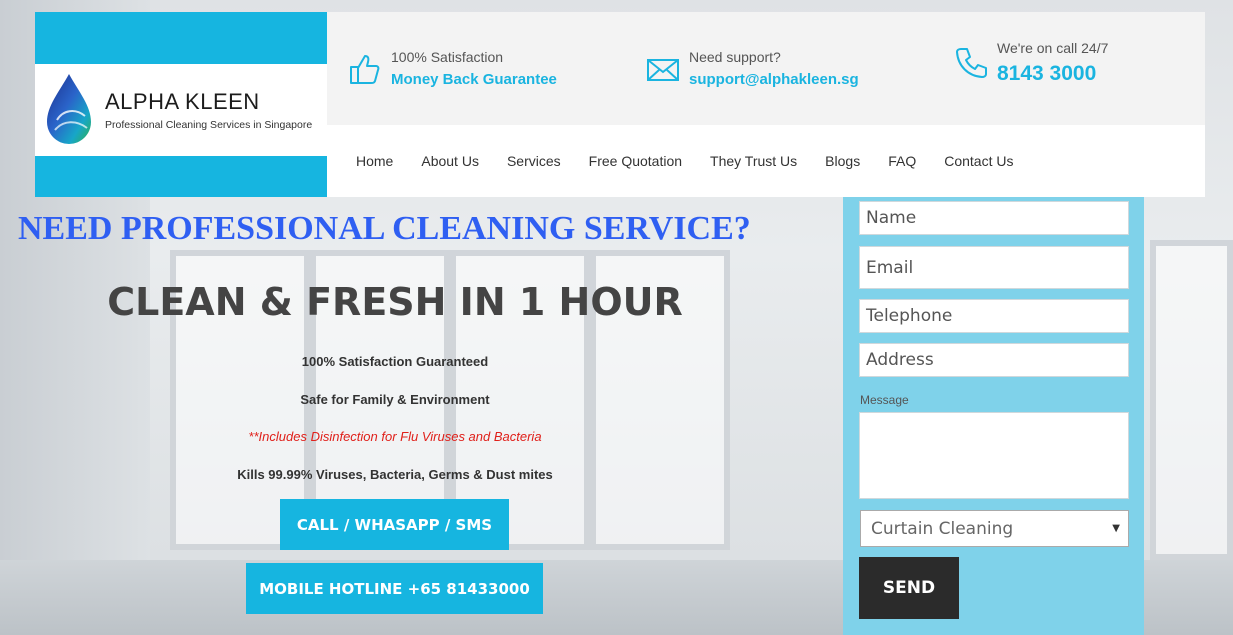  I want to click on water-drop-logo-icon, so click(69, 109).